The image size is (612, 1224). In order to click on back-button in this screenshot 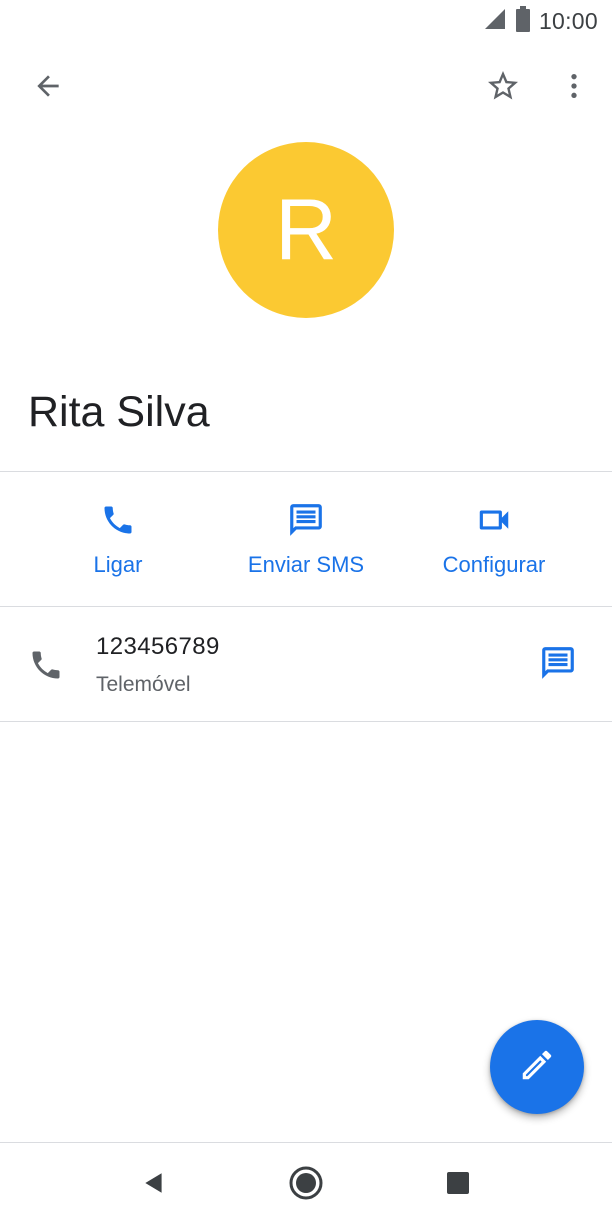, I will do `click(48, 88)`.